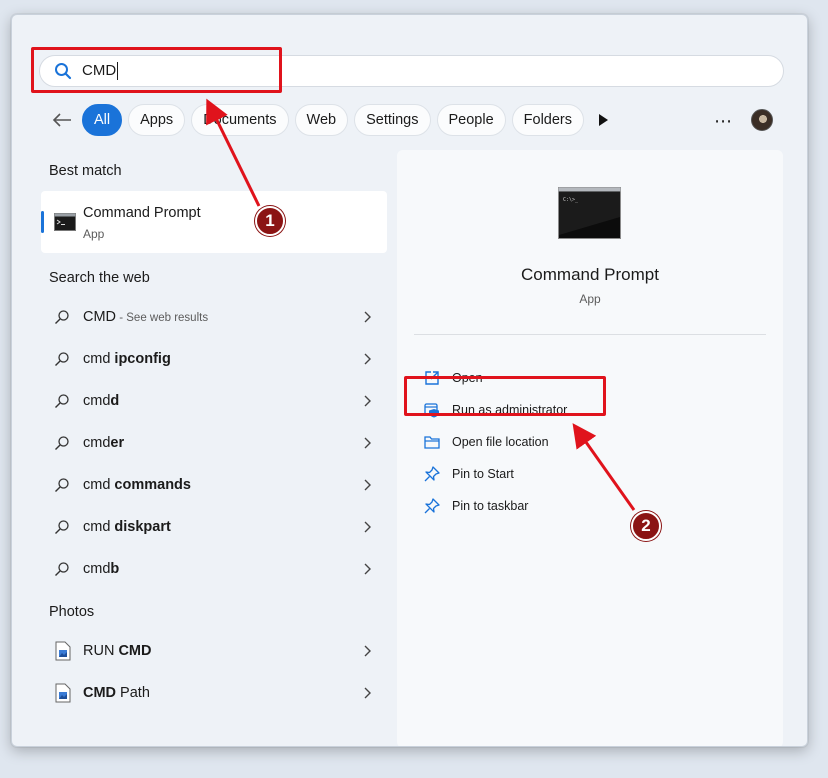 This screenshot has height=778, width=828. Describe the element at coordinates (723, 121) in the screenshot. I see `more-options-icon: ⋯` at that location.